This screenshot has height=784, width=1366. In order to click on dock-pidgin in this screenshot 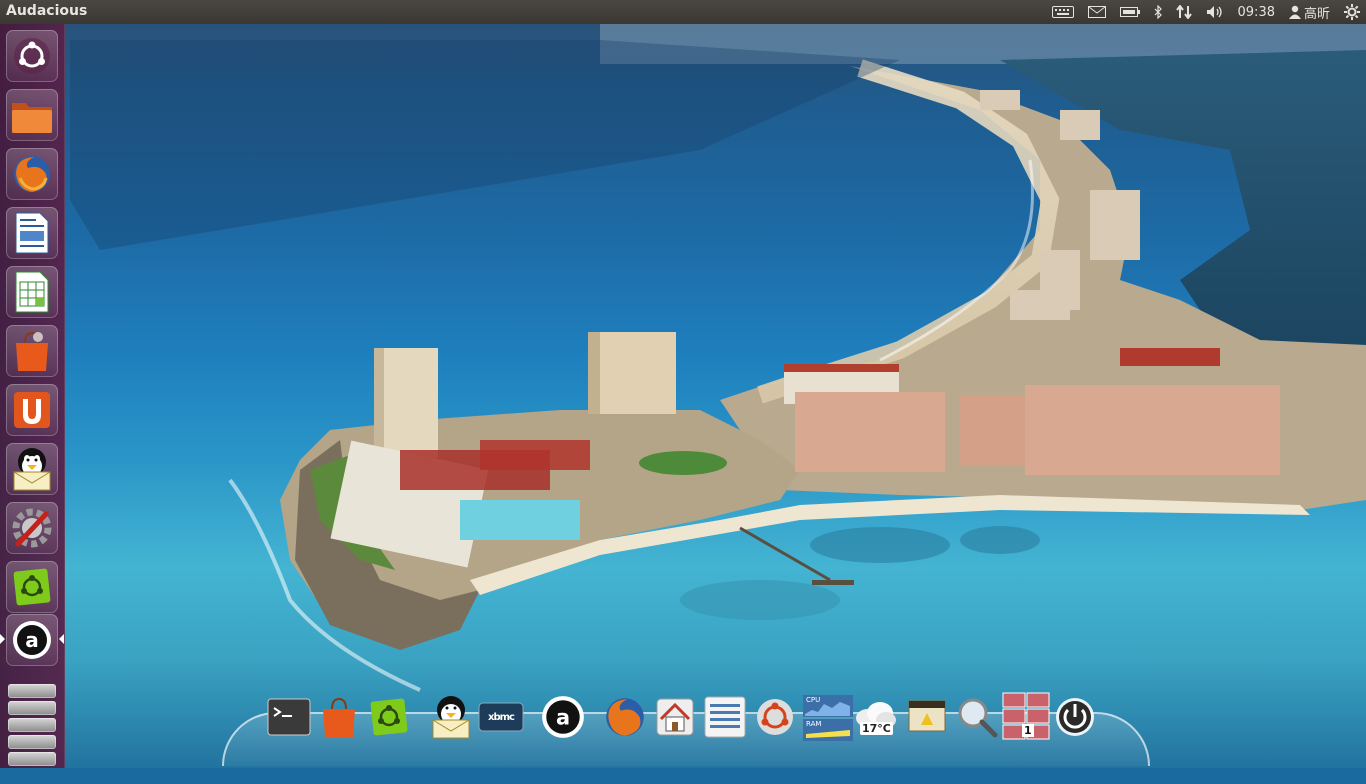, I will do `click(451, 717)`.